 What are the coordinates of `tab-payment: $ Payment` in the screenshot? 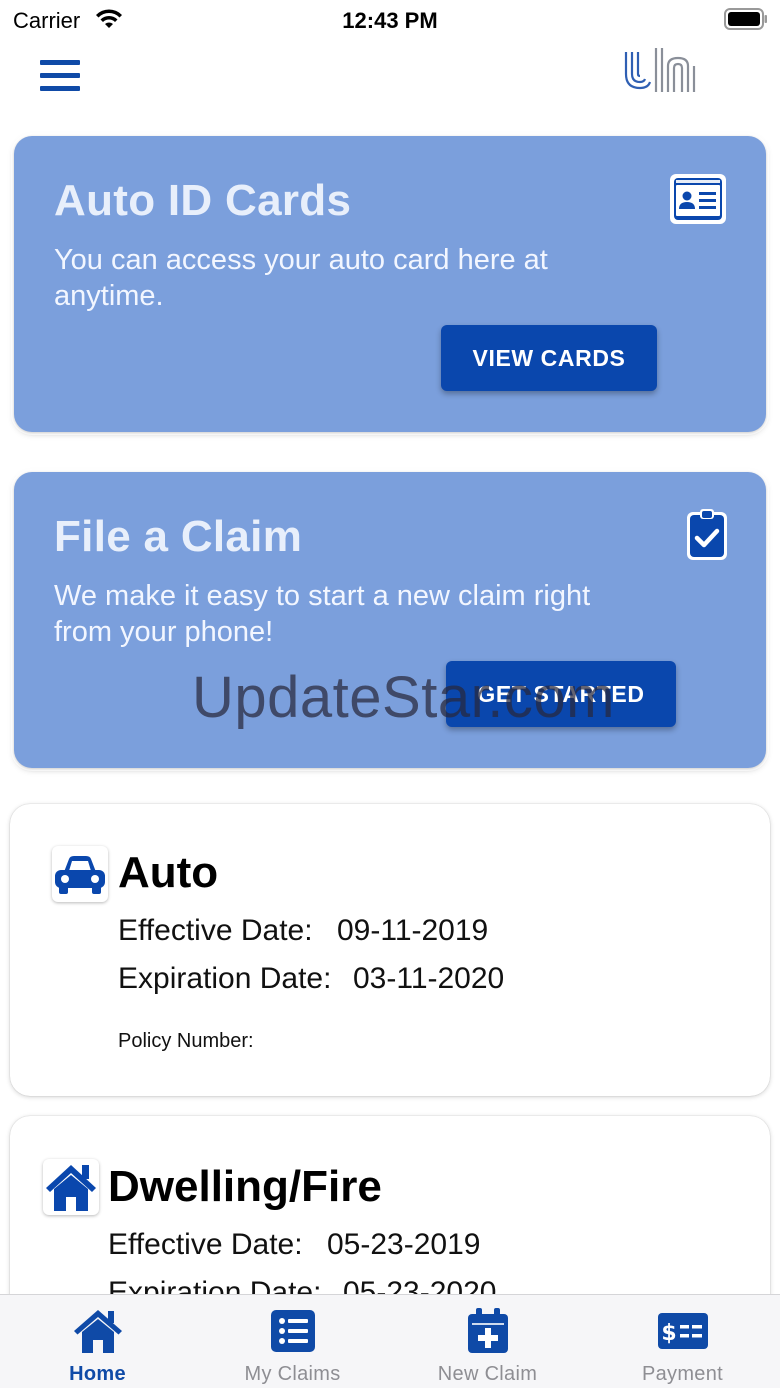 It's located at (682, 1341).